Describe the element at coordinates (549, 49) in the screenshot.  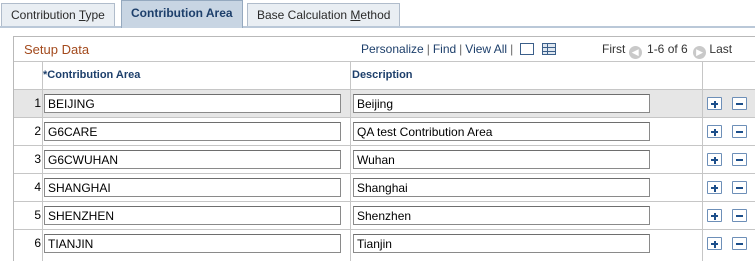
I see `download-grid-icon` at that location.